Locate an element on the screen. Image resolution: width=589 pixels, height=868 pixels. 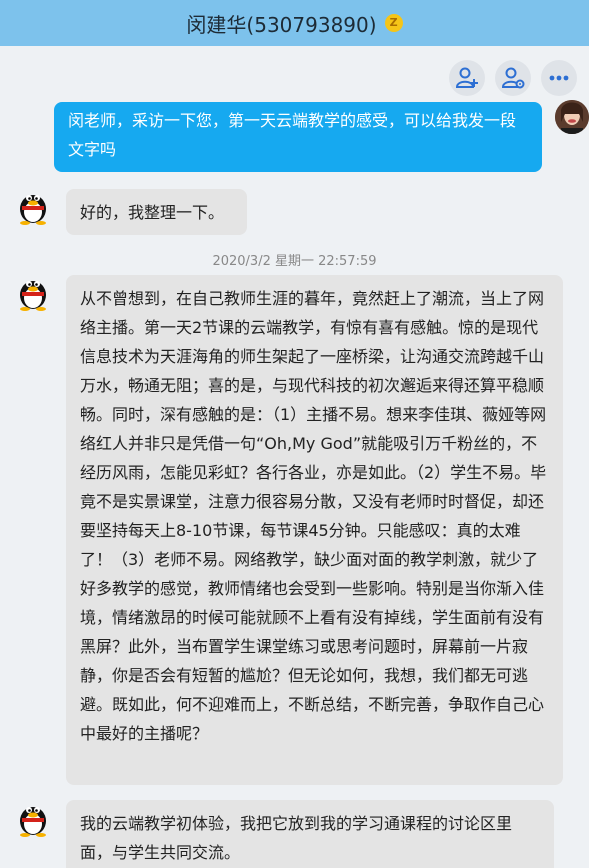
incoming-message-bubble: 我的云端教学初体验，我把它放到我的学习通课程的讨论区里面，与学生共同交流。 is located at coordinates (310, 834).